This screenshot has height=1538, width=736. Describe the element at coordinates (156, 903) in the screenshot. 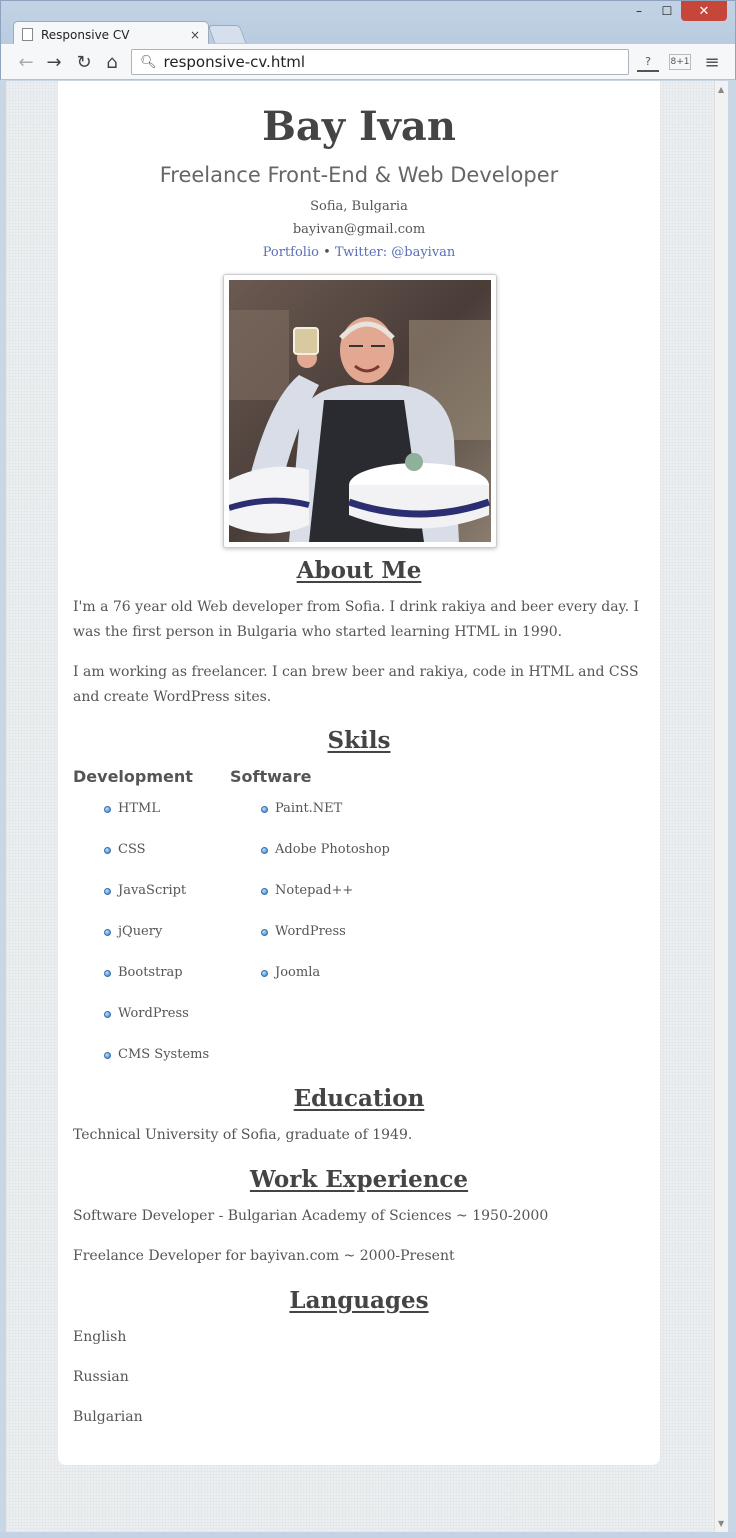

I see `list-item: JavaScript` at that location.